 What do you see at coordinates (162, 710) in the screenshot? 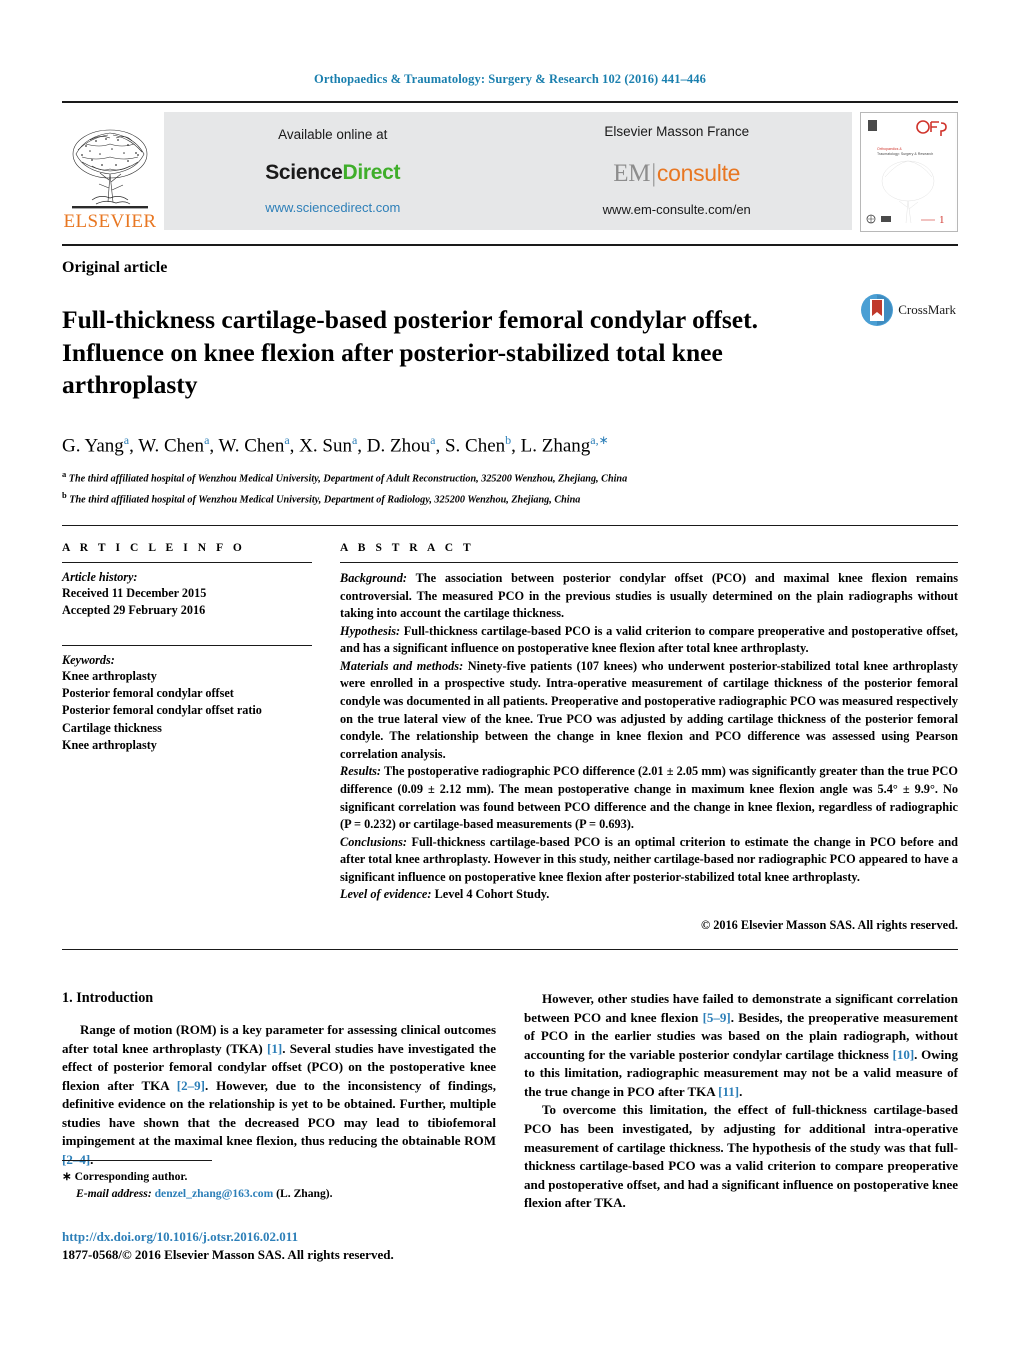
I see `keyword-item: Posterior femoral condylar offset ratio` at bounding box center [162, 710].